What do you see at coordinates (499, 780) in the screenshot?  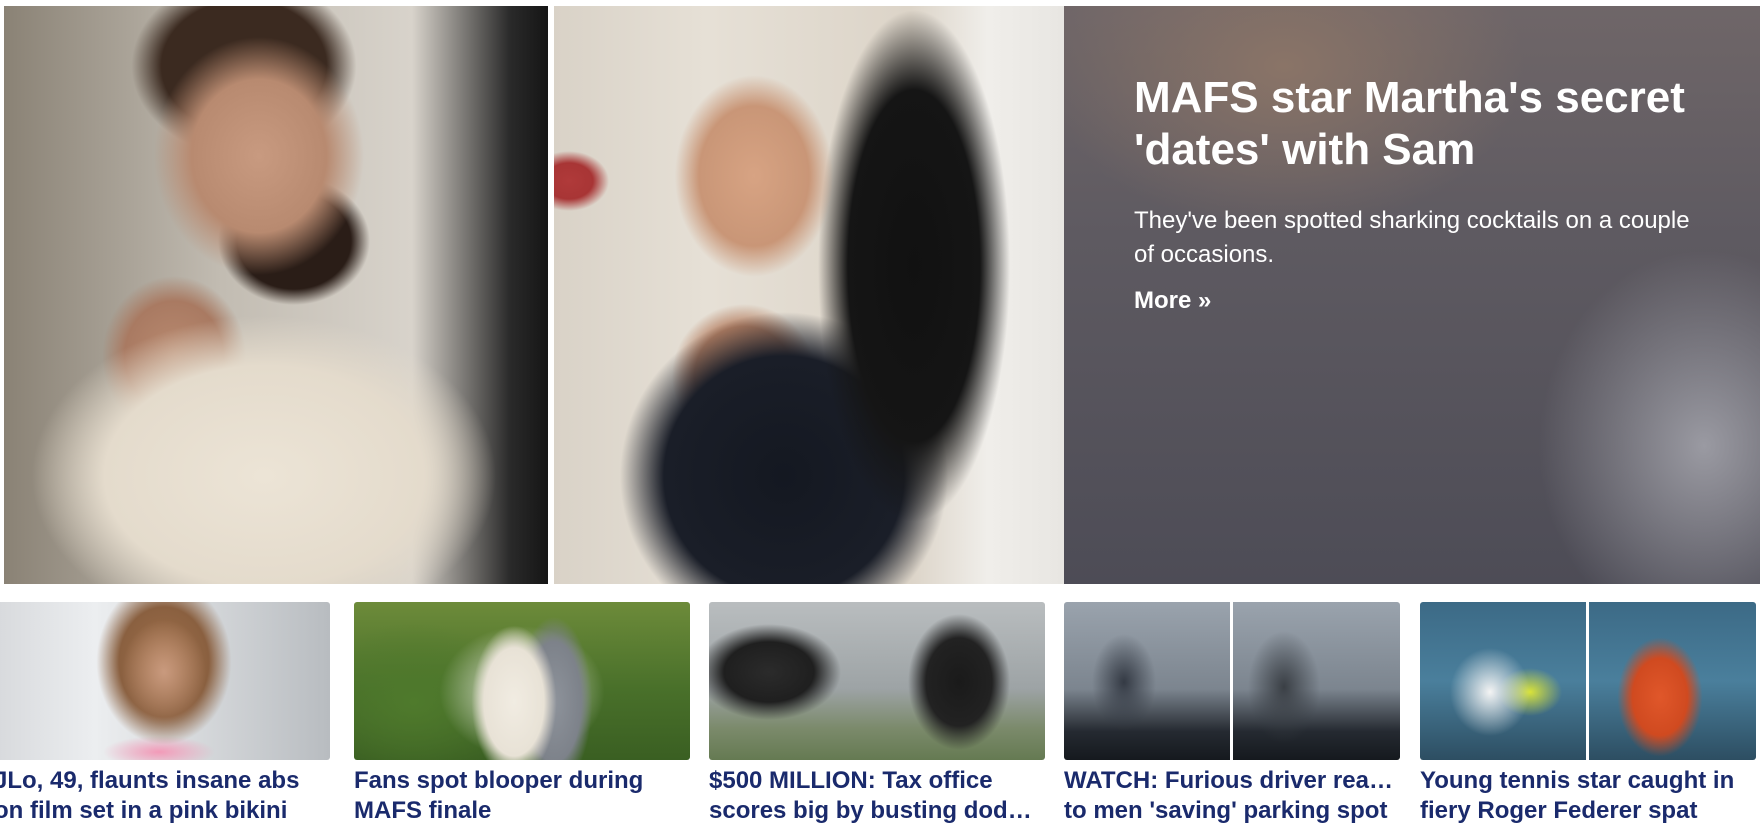 I see `story-headline-line-1: Fans spot blooper during` at bounding box center [499, 780].